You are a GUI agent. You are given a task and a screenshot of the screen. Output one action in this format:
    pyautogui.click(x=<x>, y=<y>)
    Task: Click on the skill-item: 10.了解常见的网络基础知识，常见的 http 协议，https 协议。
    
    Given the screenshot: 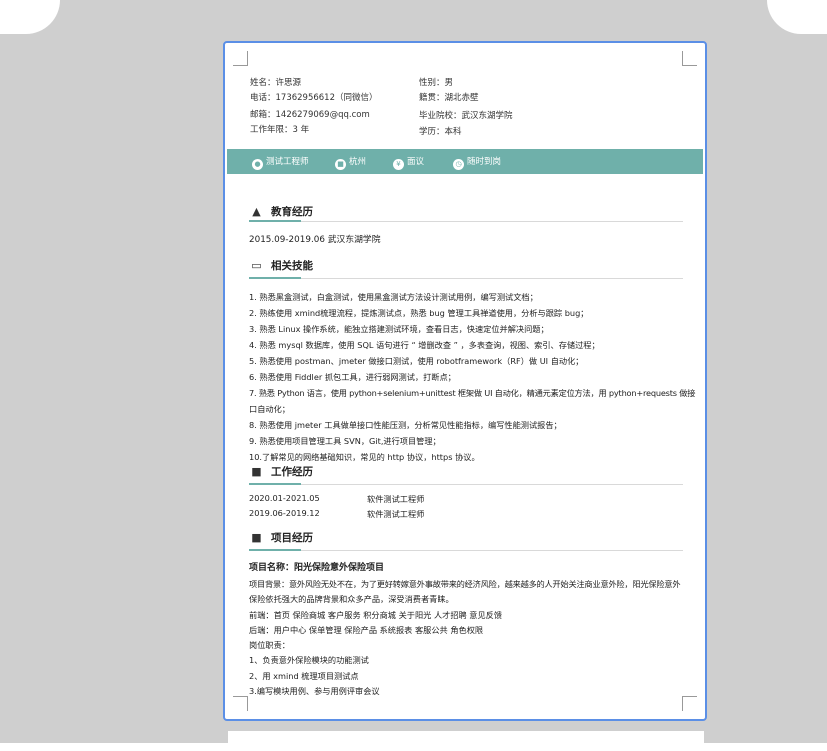 What is the action you would take?
    pyautogui.click(x=364, y=457)
    